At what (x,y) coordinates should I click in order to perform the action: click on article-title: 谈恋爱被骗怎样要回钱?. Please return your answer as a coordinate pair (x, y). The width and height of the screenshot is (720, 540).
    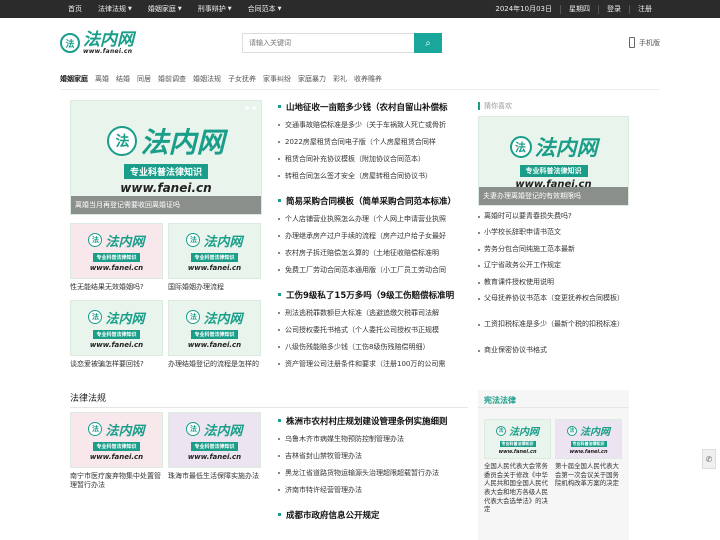
    Looking at the image, I should click on (116, 364).